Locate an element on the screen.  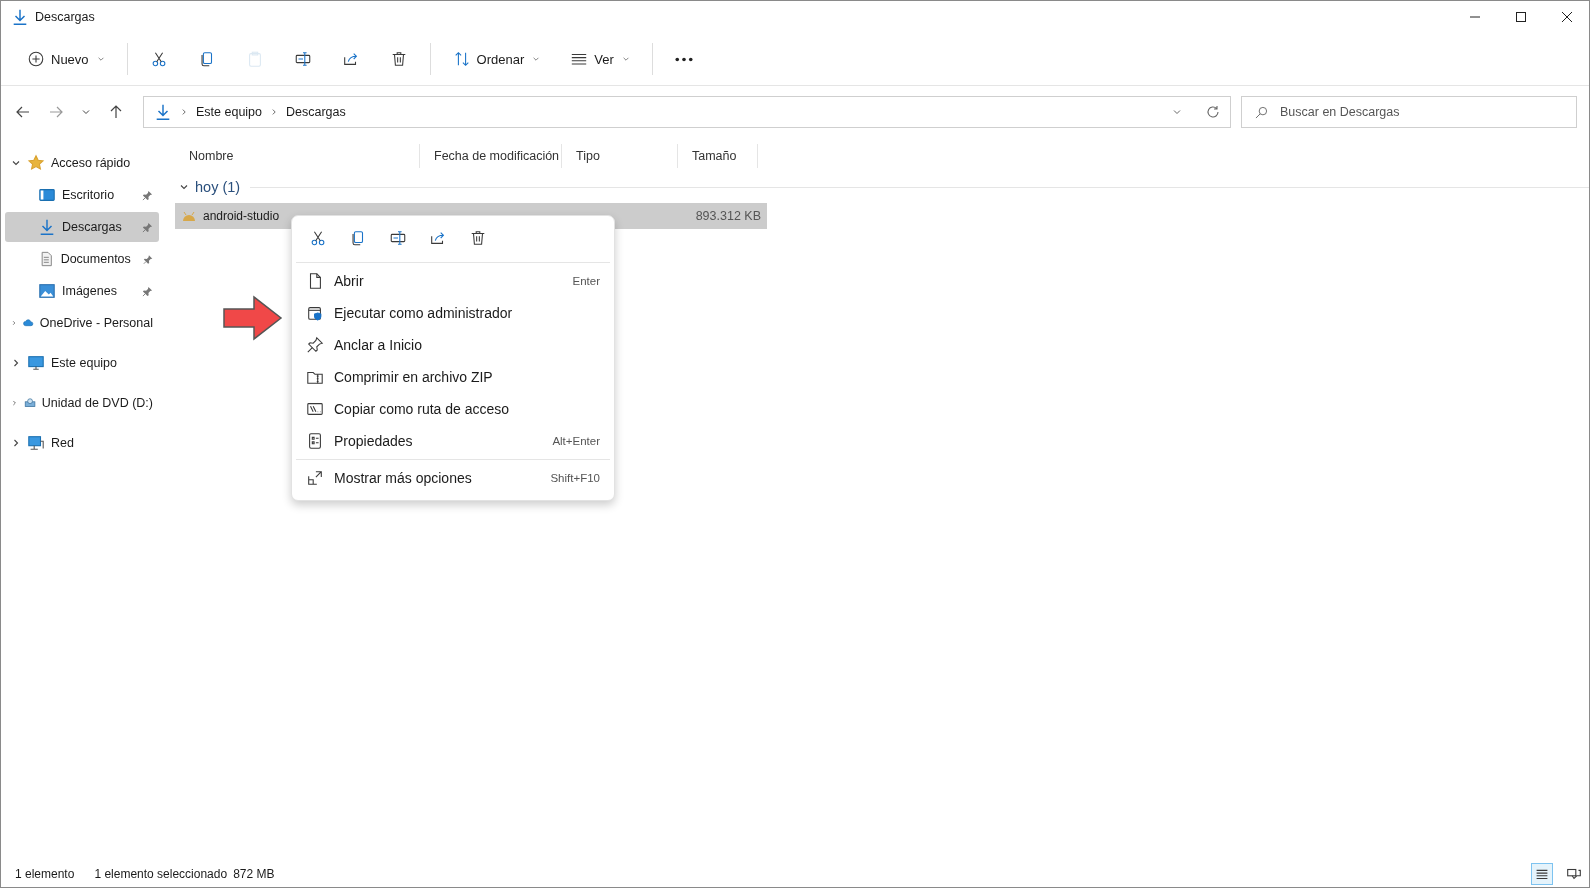
expand-icon is located at coordinates (315, 478).